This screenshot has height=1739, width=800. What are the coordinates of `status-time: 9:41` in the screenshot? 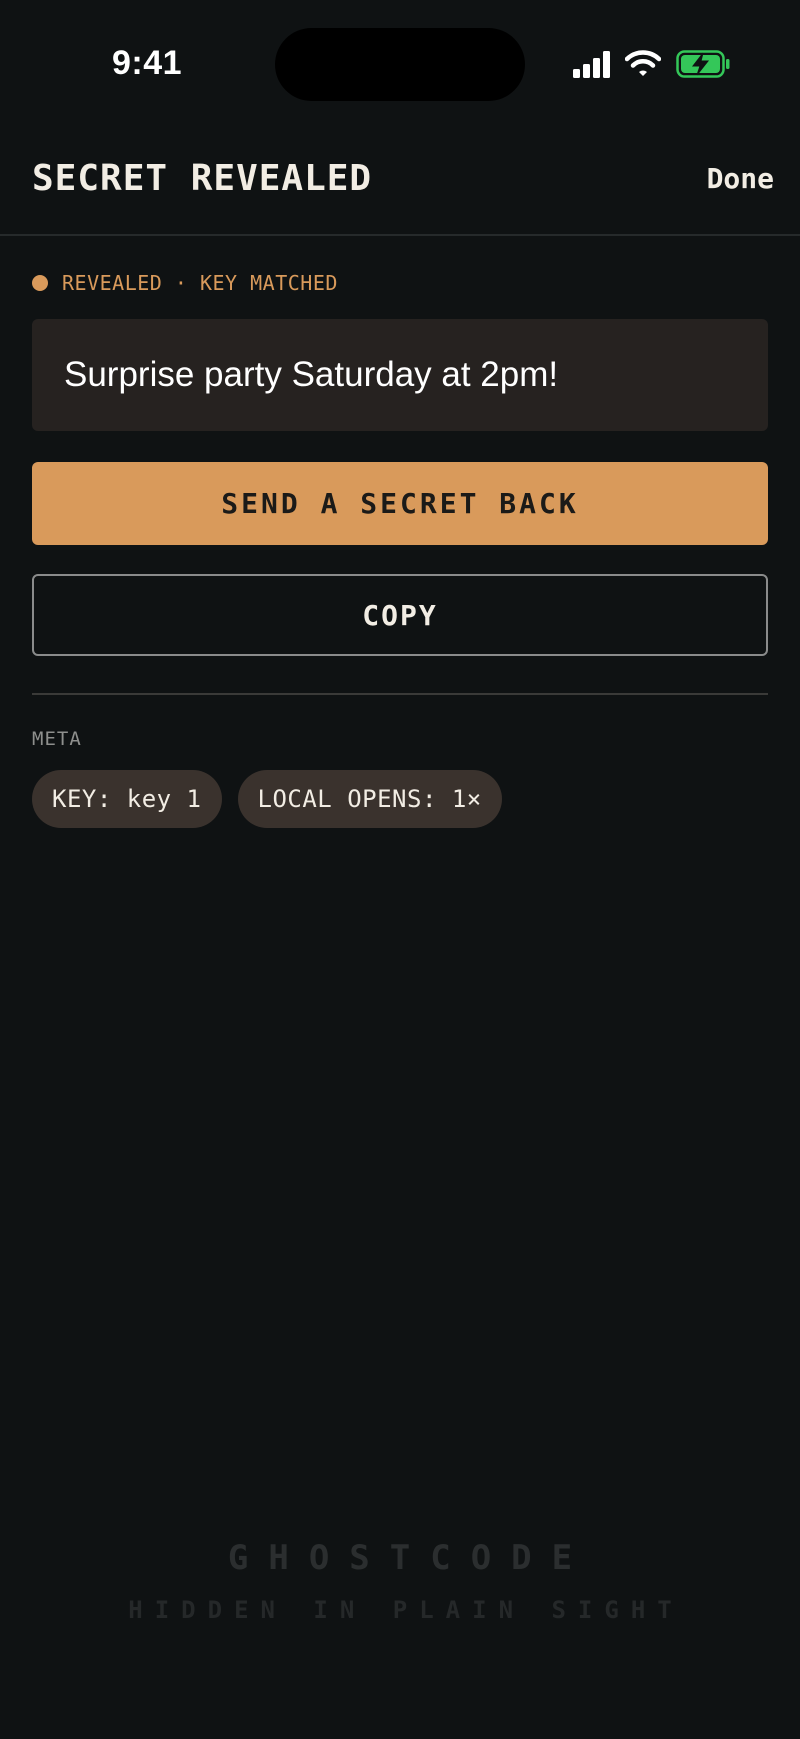 It's located at (147, 63).